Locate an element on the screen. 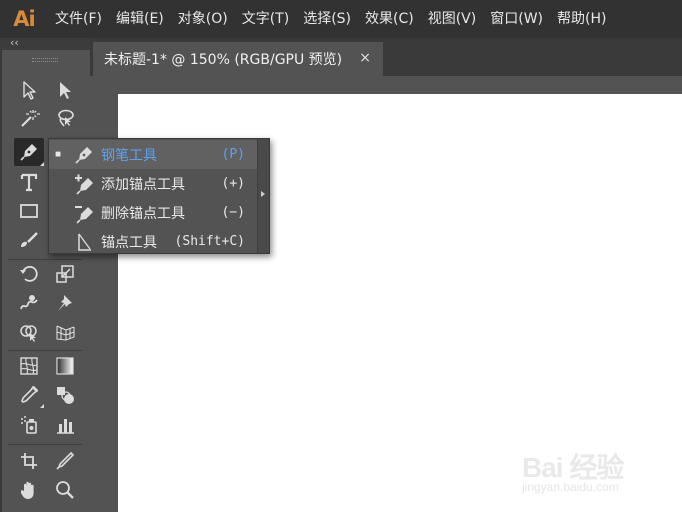 The height and width of the screenshot is (512, 682). menu-view: 视图(V) is located at coordinates (452, 19).